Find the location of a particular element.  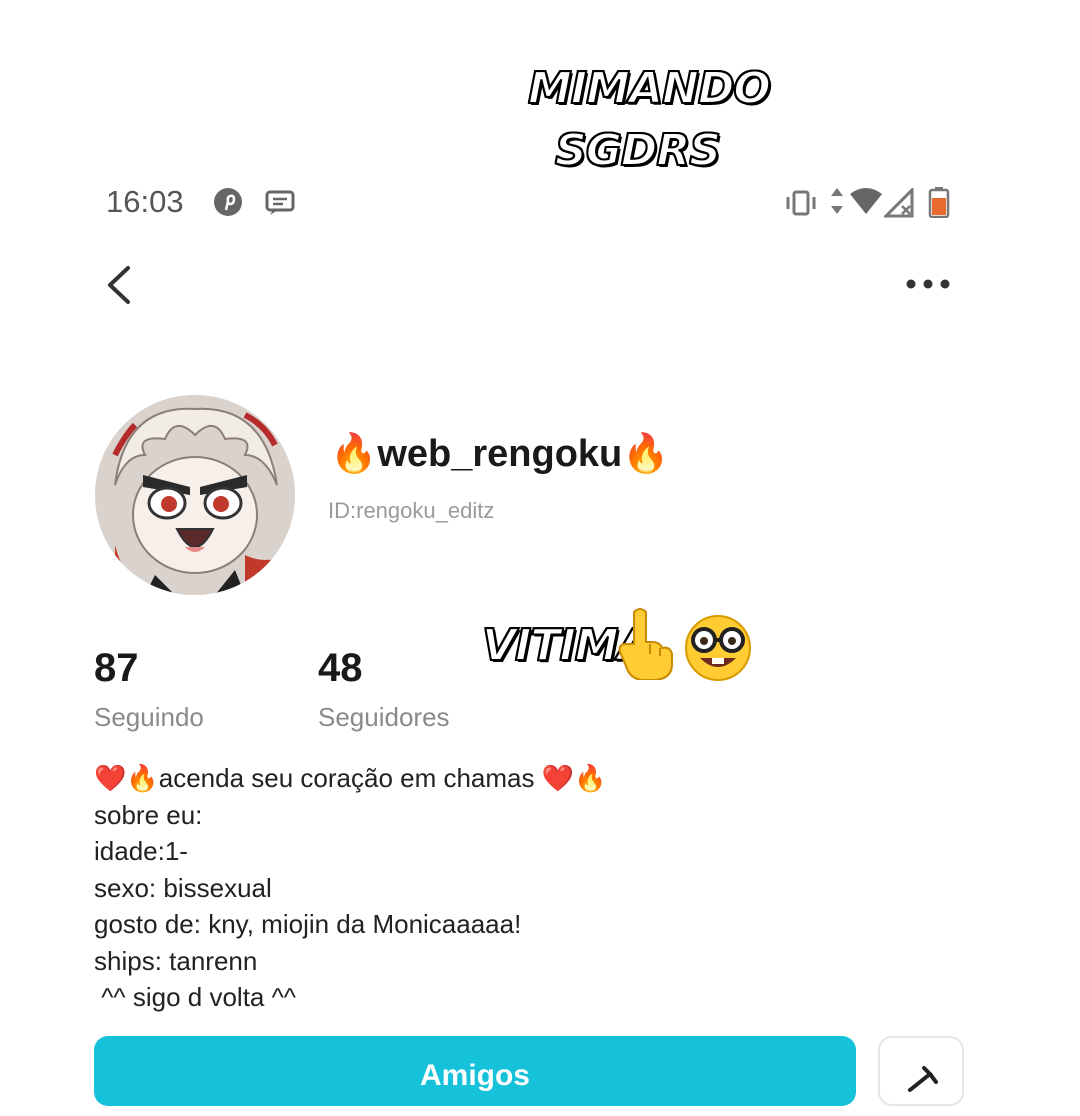

share-icon is located at coordinates (923, 1079).